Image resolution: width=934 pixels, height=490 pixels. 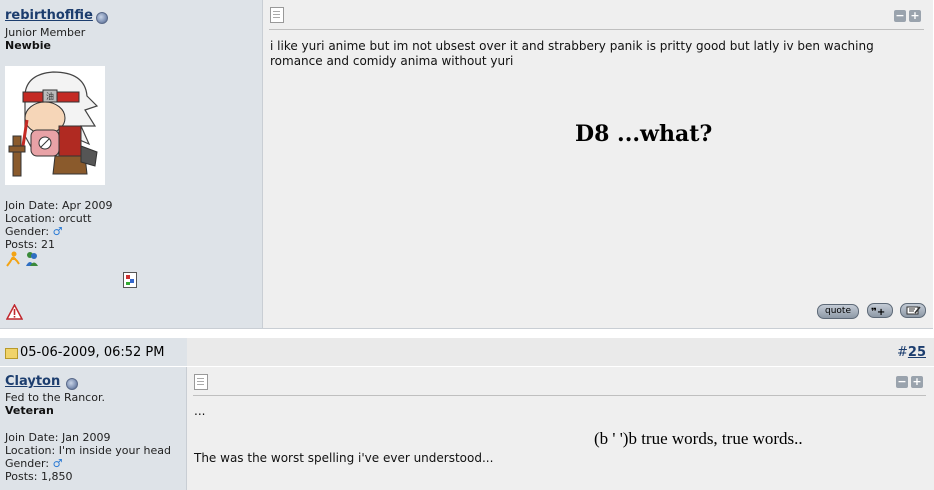 What do you see at coordinates (88, 450) in the screenshot?
I see `location: Location: I'm inside your head` at bounding box center [88, 450].